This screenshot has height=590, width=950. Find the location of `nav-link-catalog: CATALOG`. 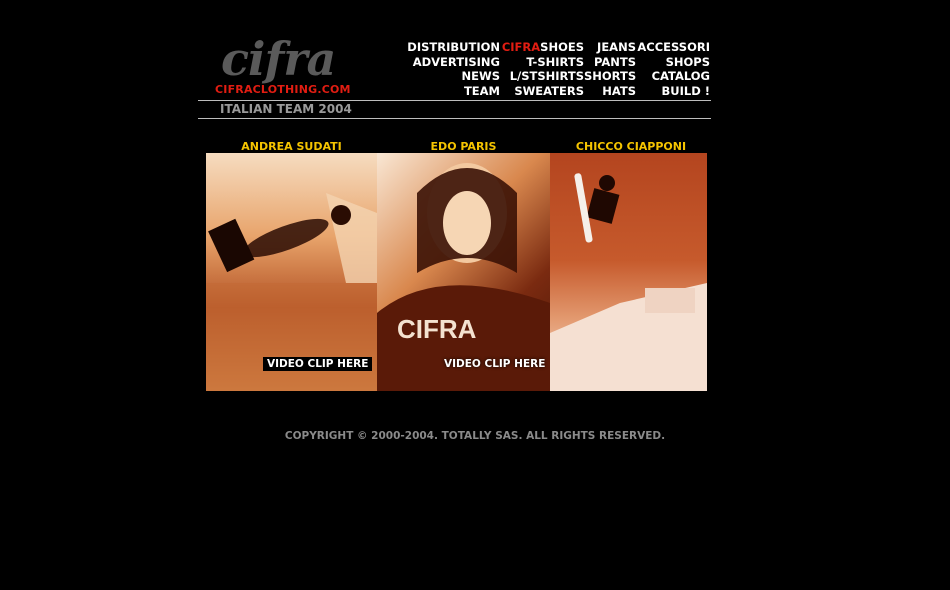

nav-link-catalog: CATALOG is located at coordinates (673, 76).